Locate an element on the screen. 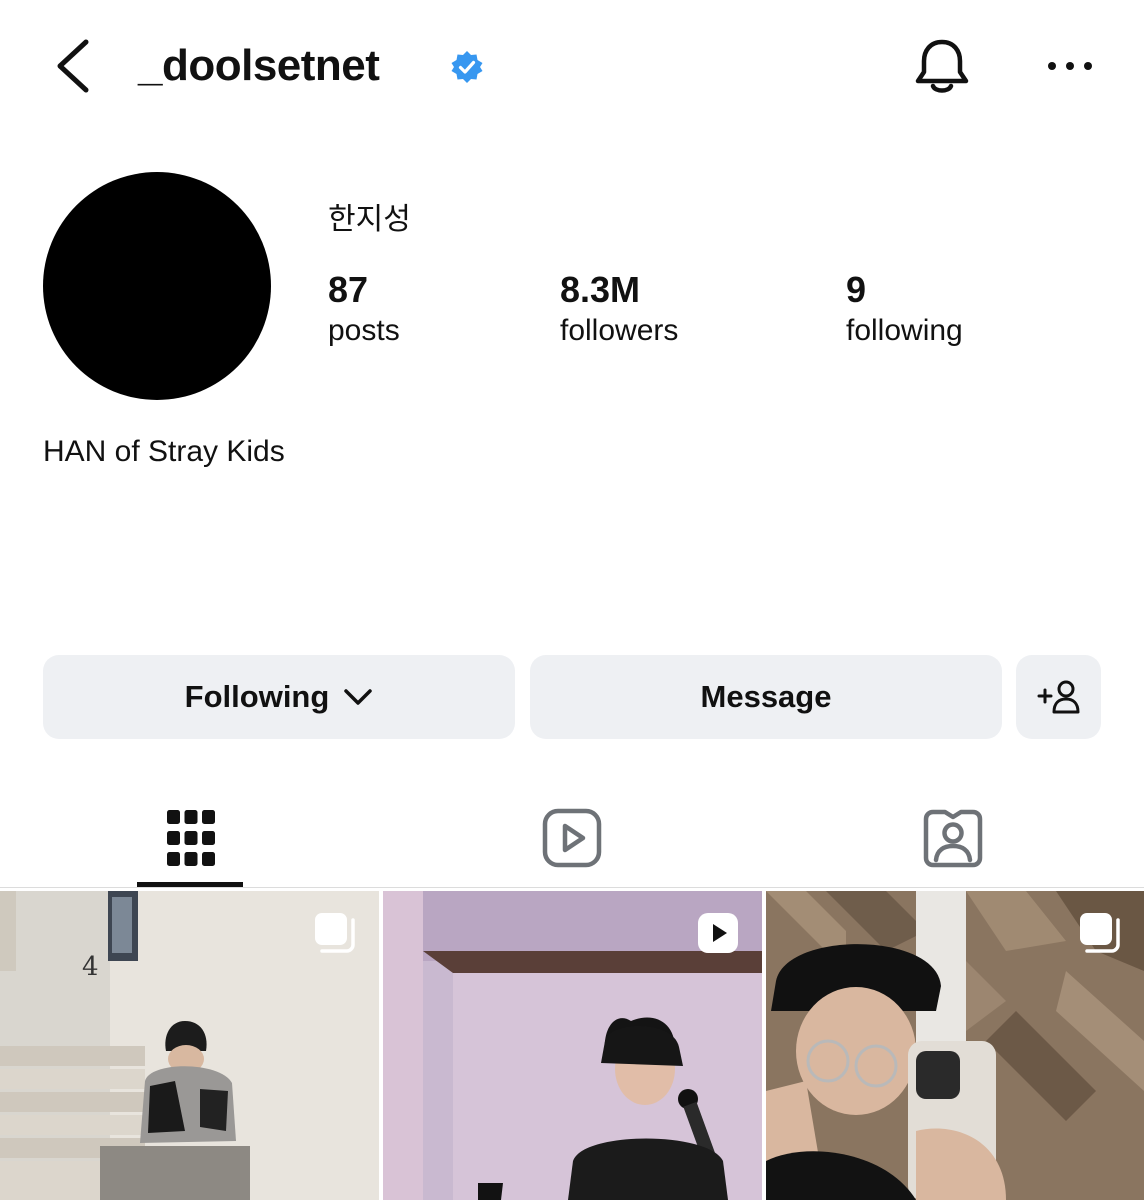 Image resolution: width=1144 pixels, height=1200 pixels. suggested-users-button is located at coordinates (1058, 697).